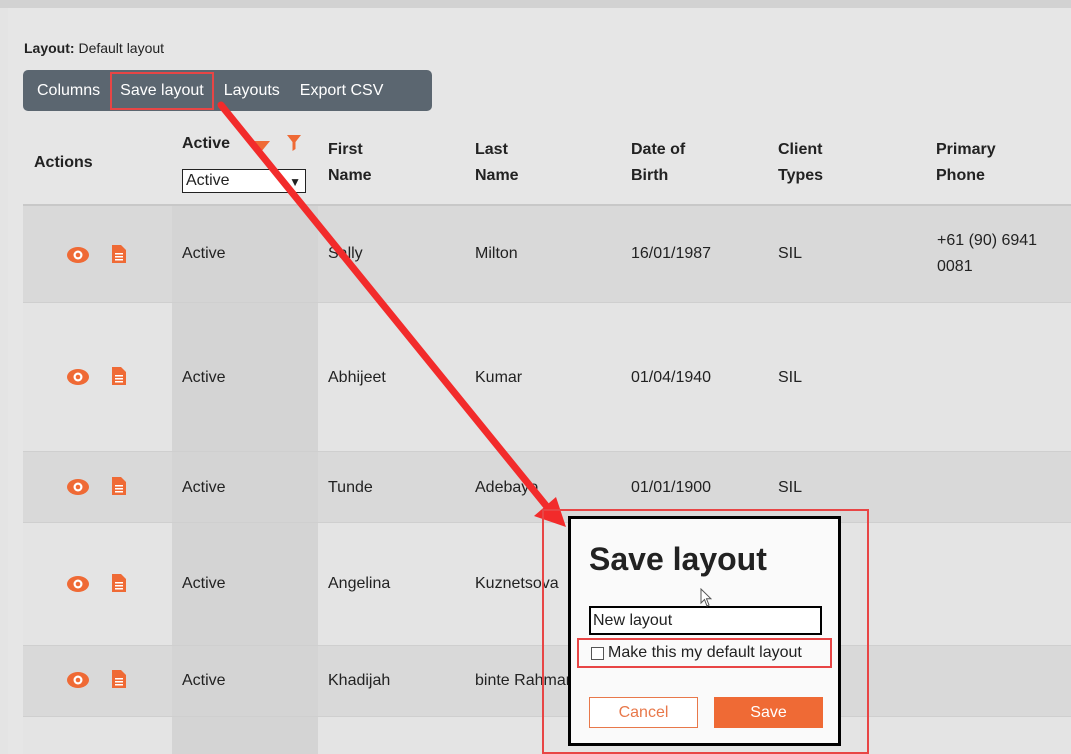  What do you see at coordinates (244, 181) in the screenshot?
I see `active-filter-select: Active ▼` at bounding box center [244, 181].